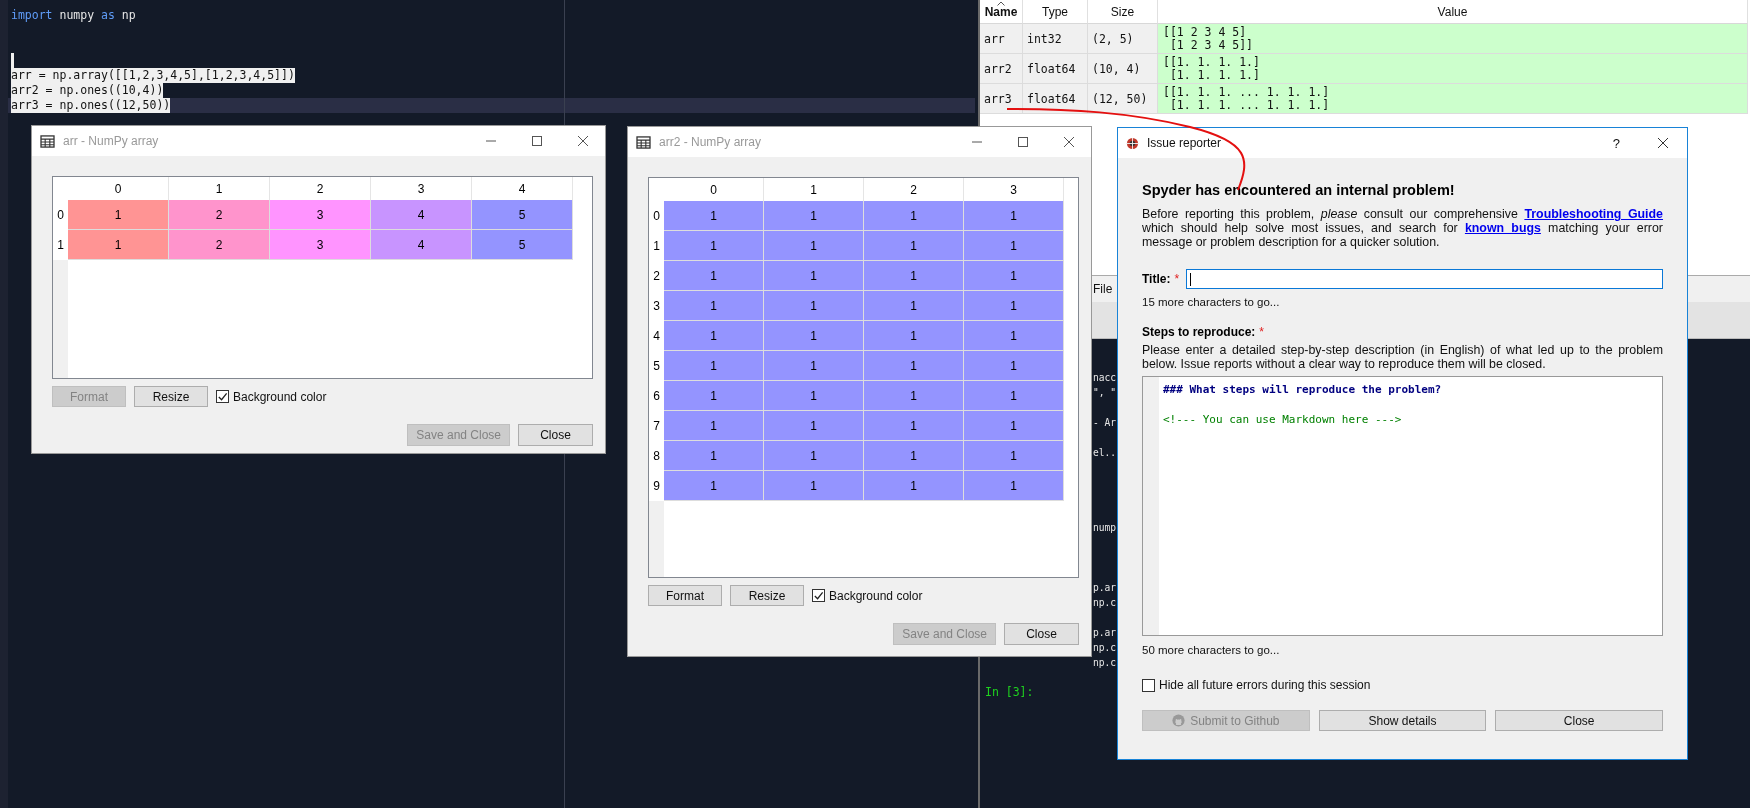 This screenshot has width=1750, height=808. I want to click on table-cell: arr3, so click(1001, 99).